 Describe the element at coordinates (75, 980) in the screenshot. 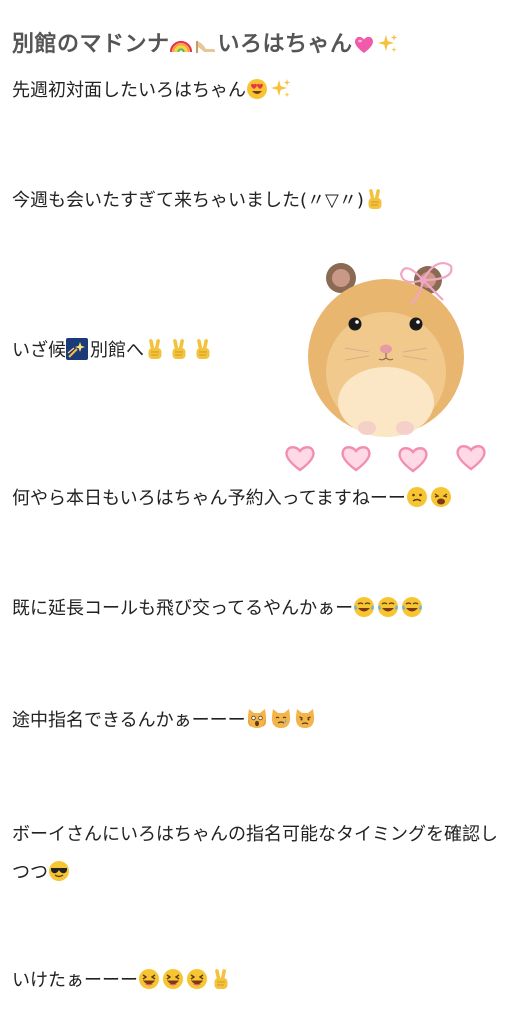

I see `line-text: いけたぁーーー` at that location.